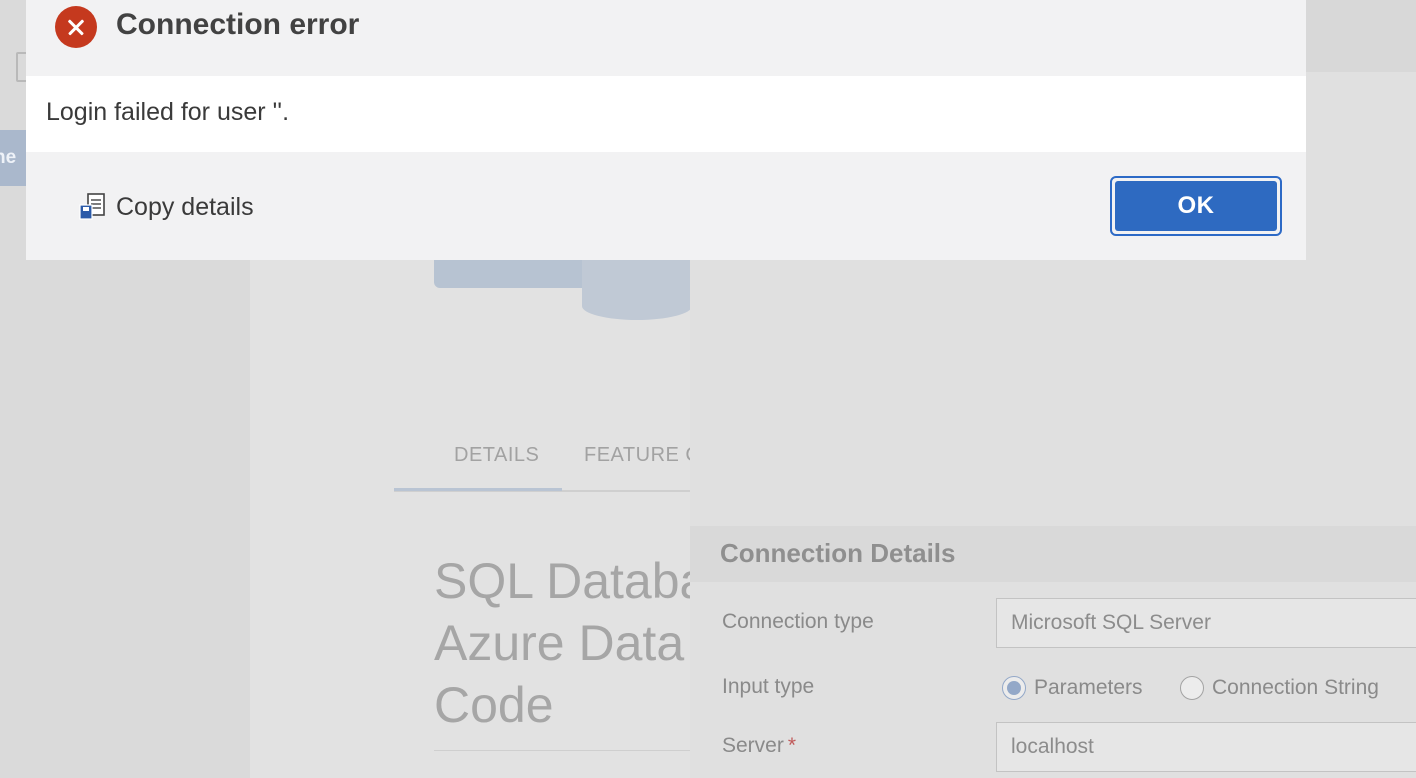 Image resolution: width=1416 pixels, height=778 pixels. What do you see at coordinates (571, 643) in the screenshot?
I see `product-title: SQL Databa Azure Data Code` at bounding box center [571, 643].